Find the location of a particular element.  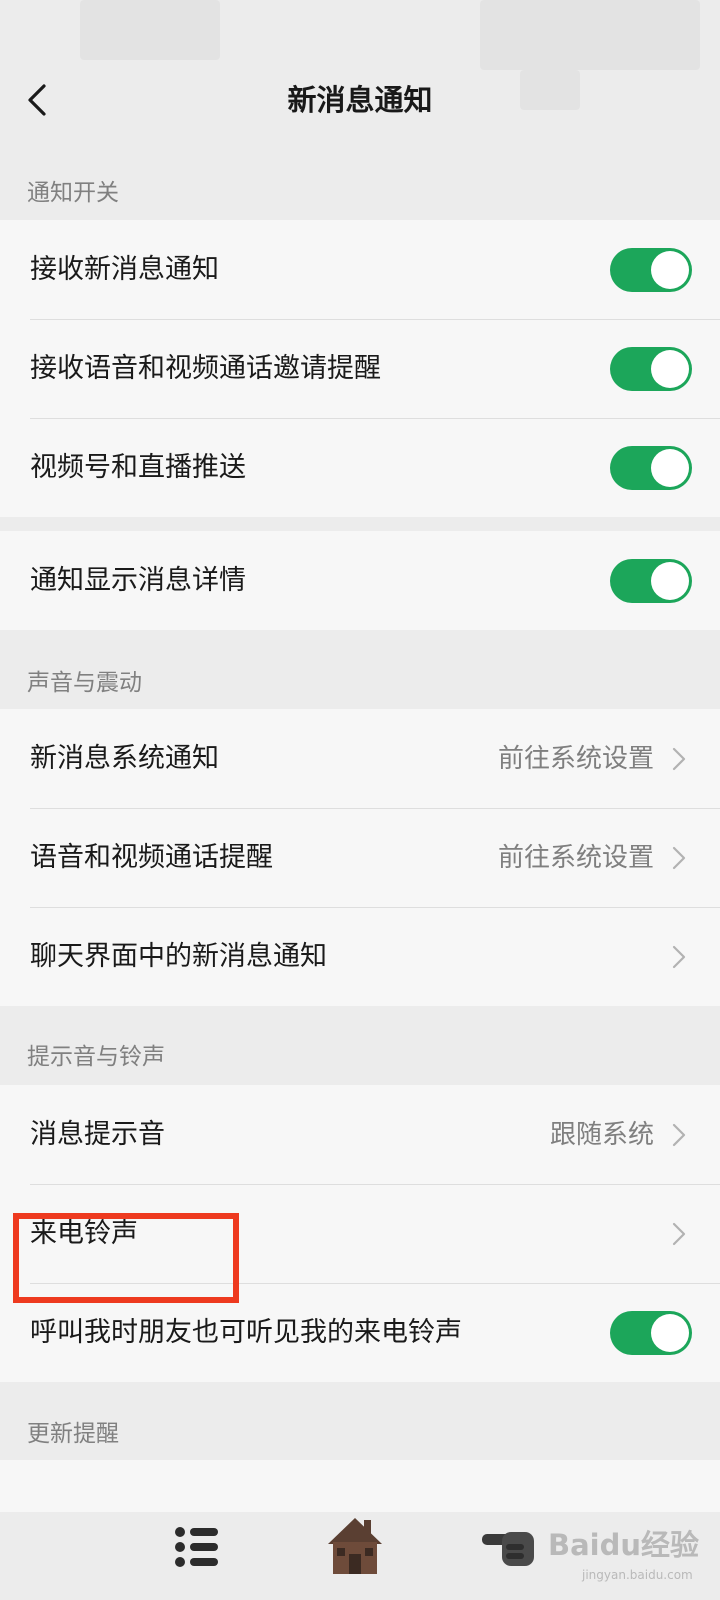

settings-group-update is located at coordinates (360, 1486).